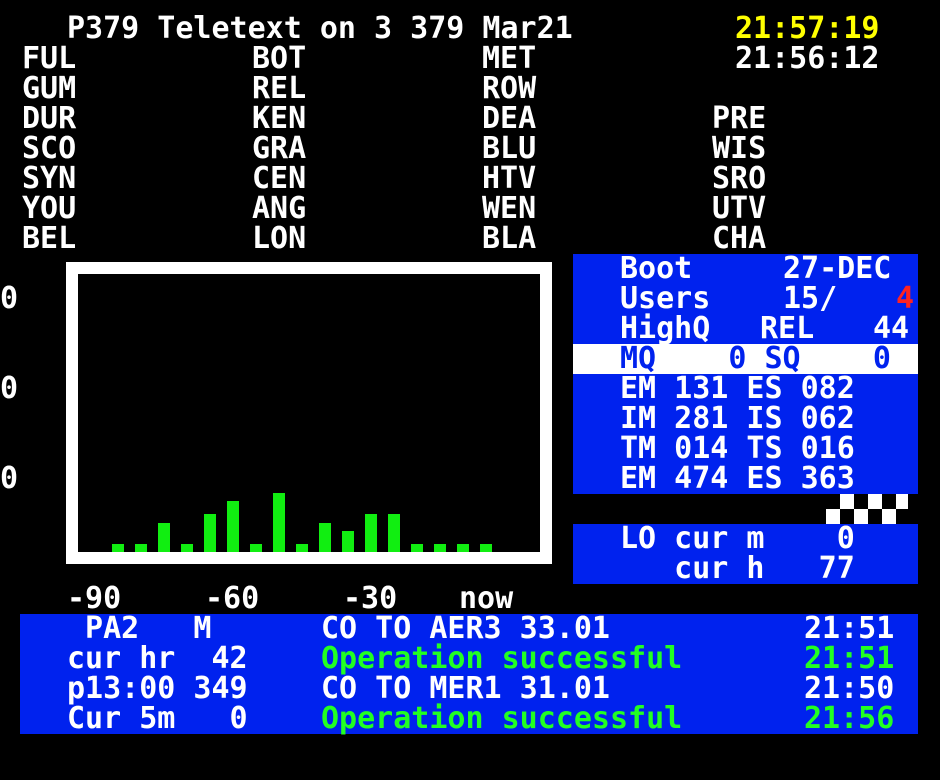 Image resolution: width=940 pixels, height=780 pixels. I want to click on site-code: ANG, so click(279, 208).